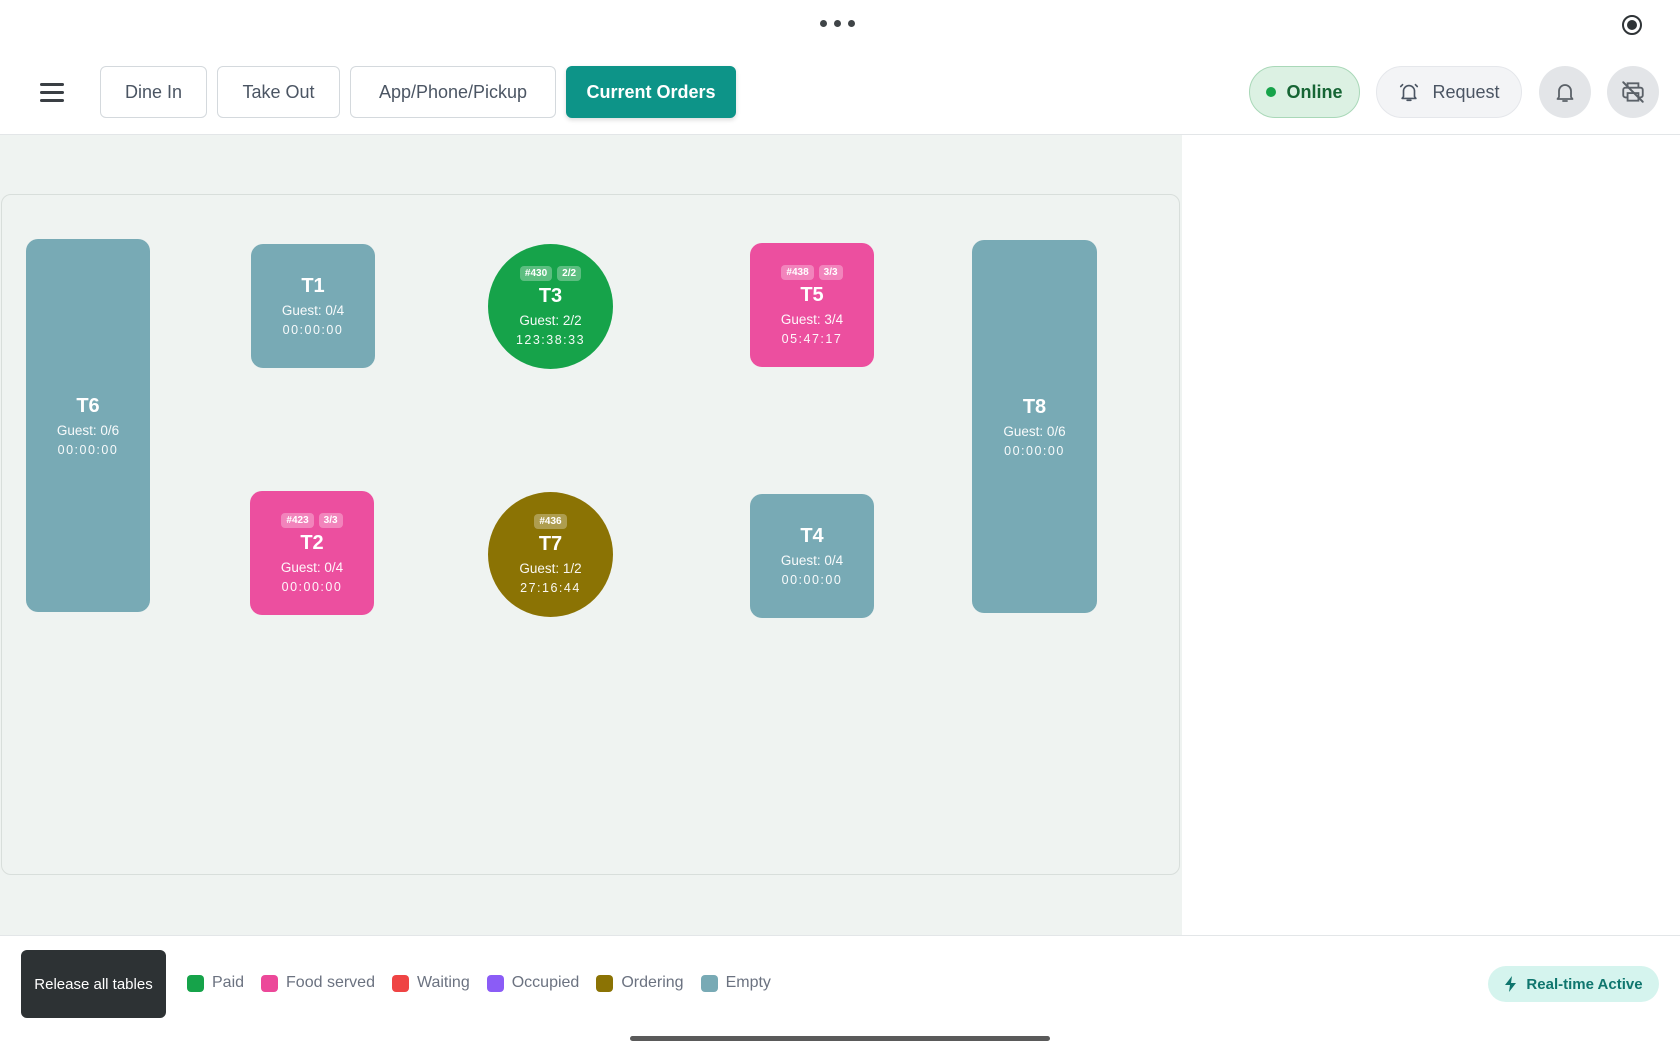 This screenshot has width=1680, height=1051. I want to click on table-name: T8, so click(1034, 406).